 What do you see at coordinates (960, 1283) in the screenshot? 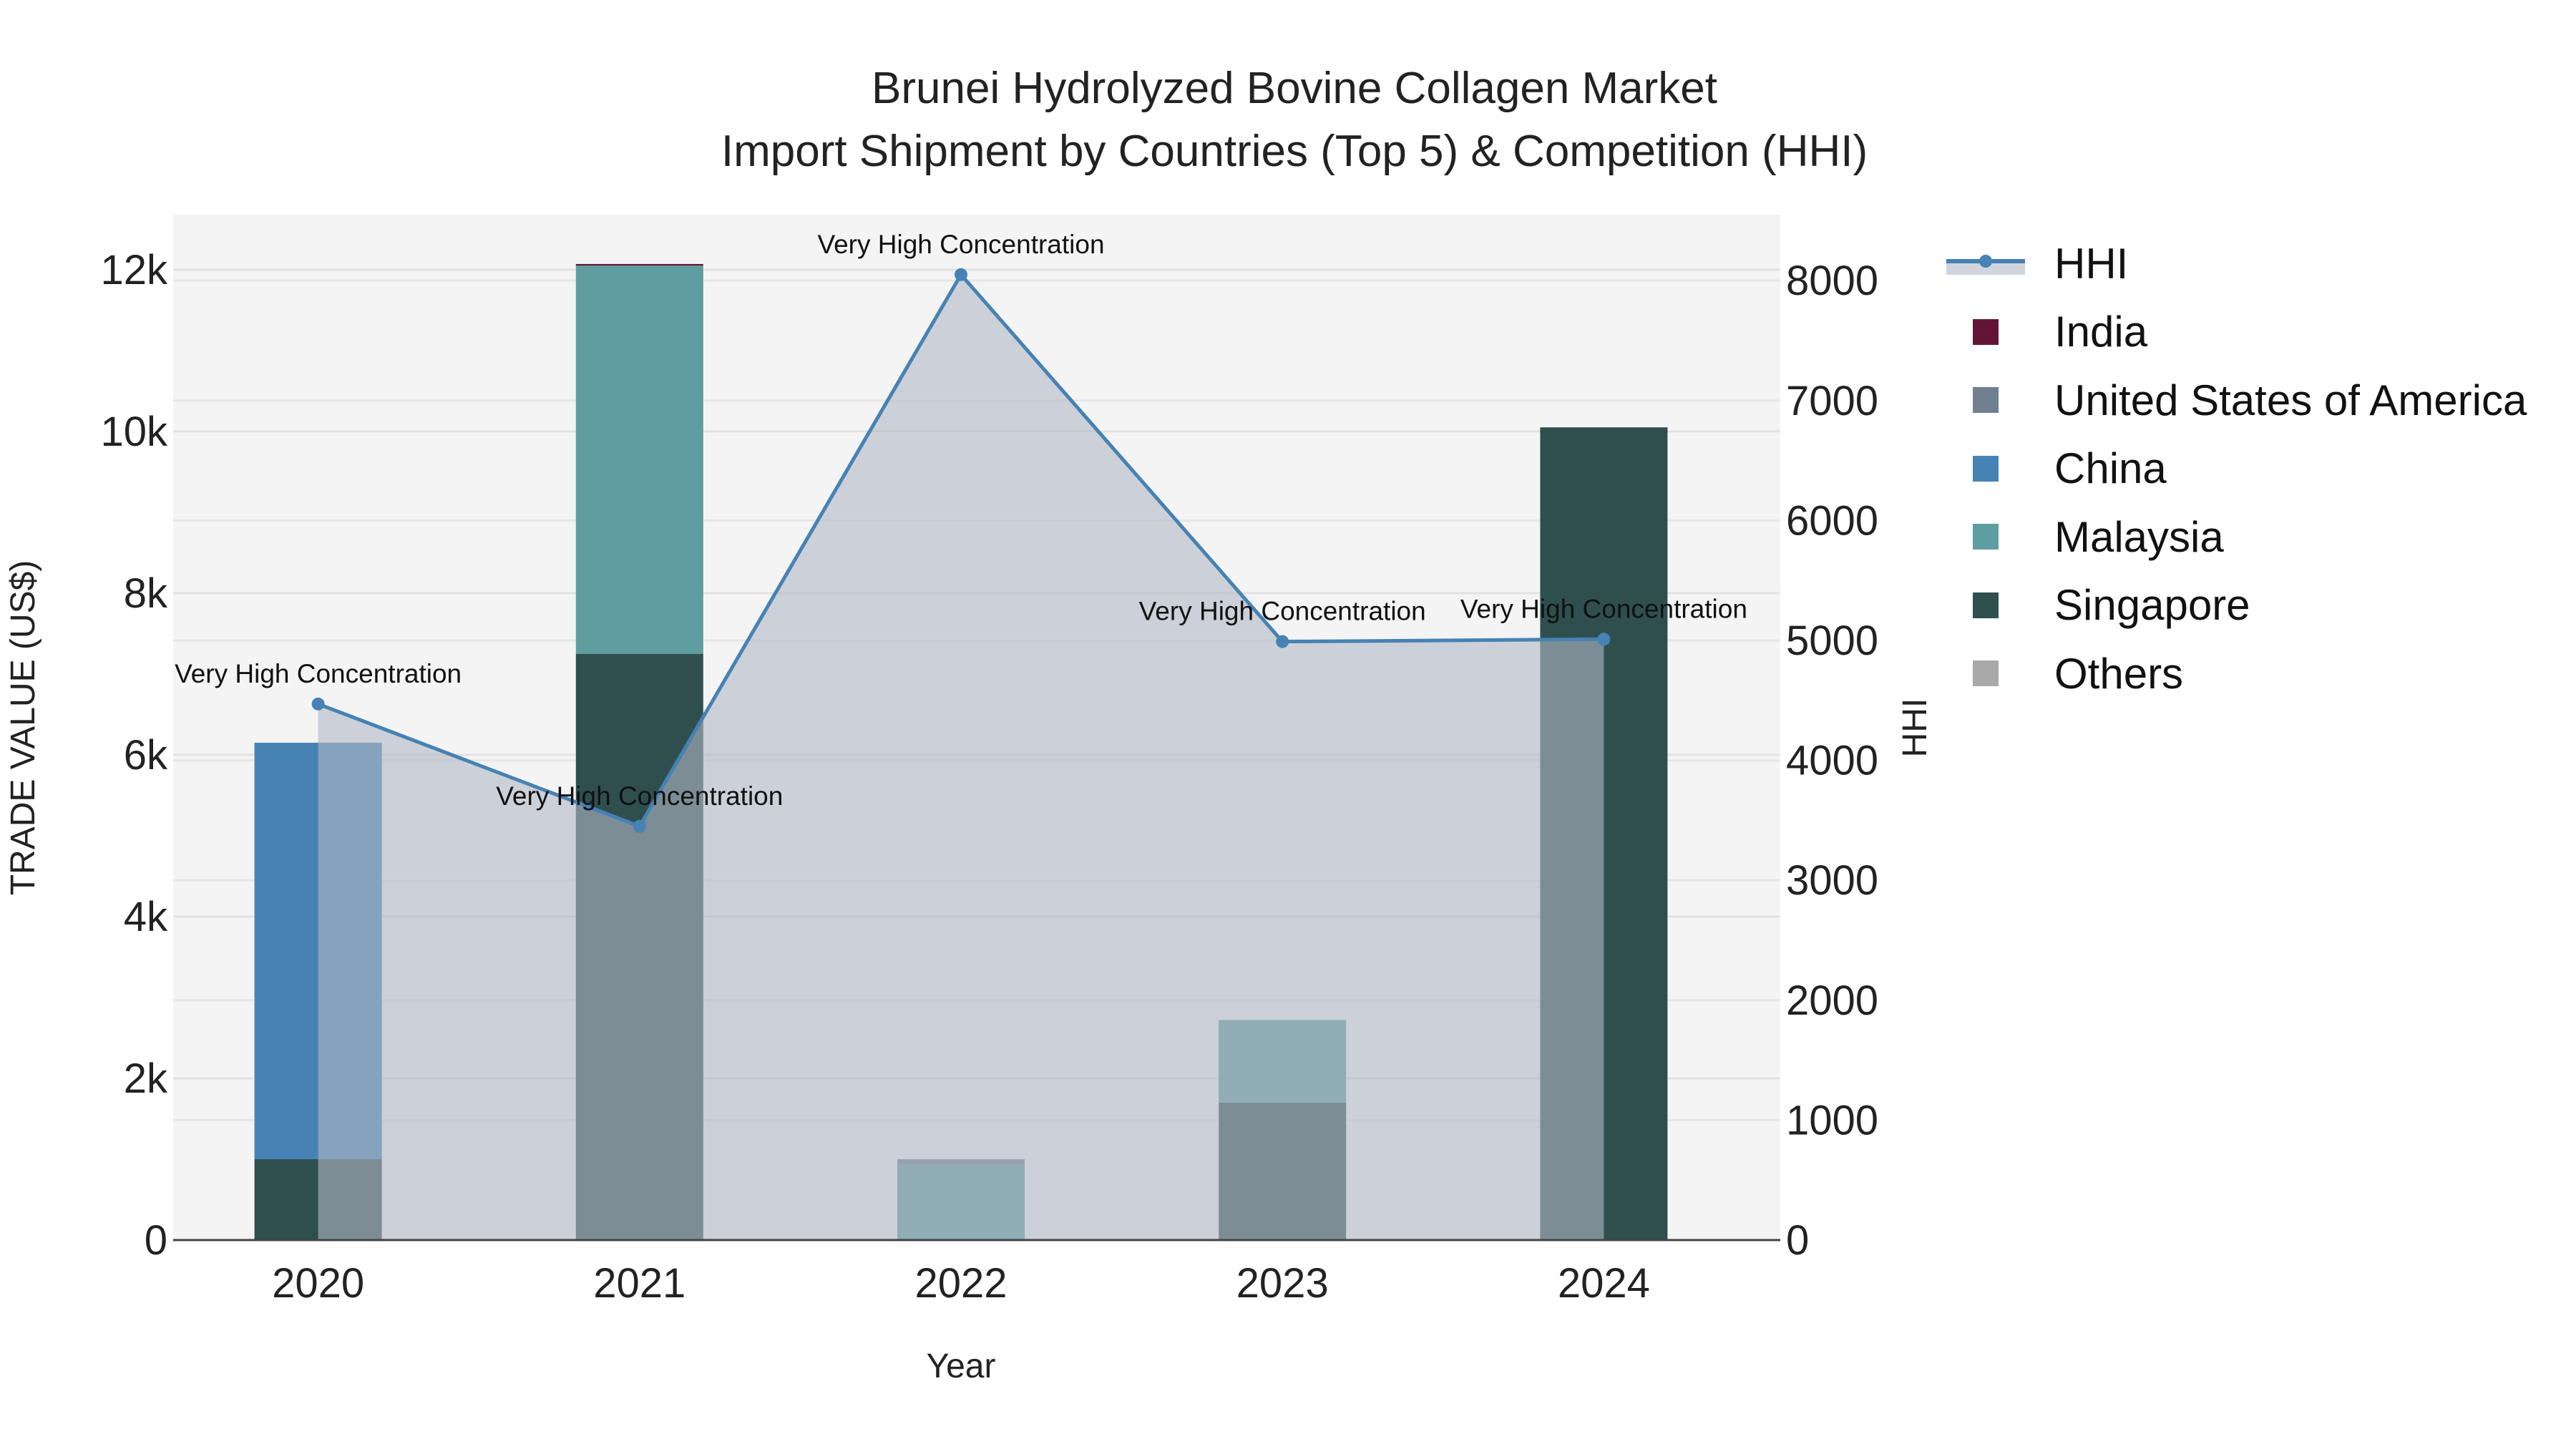
I see `x-tick-label: 2022` at bounding box center [960, 1283].